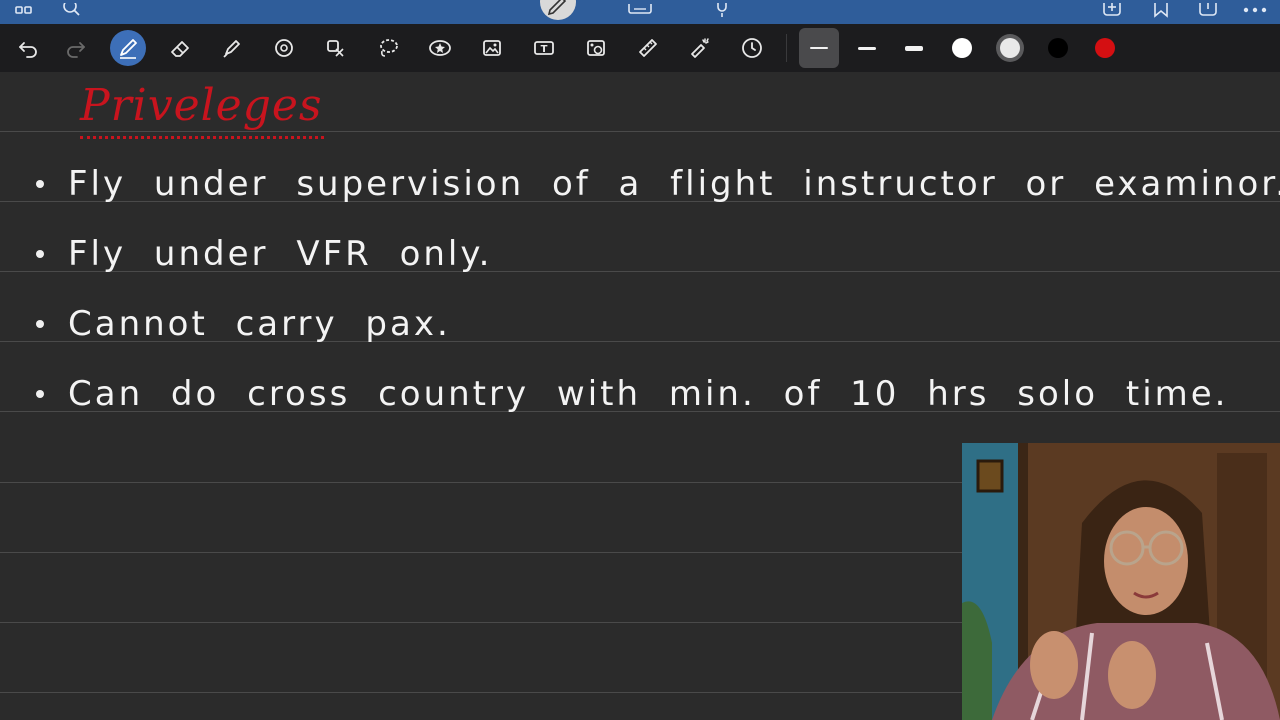 Image resolution: width=1280 pixels, height=720 pixels. I want to click on list-item: Cannot carry pax., so click(243, 324).